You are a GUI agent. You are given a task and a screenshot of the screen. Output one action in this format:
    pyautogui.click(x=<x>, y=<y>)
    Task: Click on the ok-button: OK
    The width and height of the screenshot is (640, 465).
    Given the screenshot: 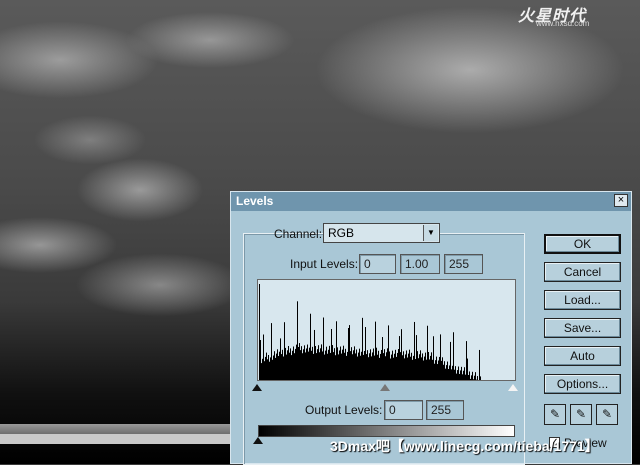 What is the action you would take?
    pyautogui.click(x=582, y=244)
    